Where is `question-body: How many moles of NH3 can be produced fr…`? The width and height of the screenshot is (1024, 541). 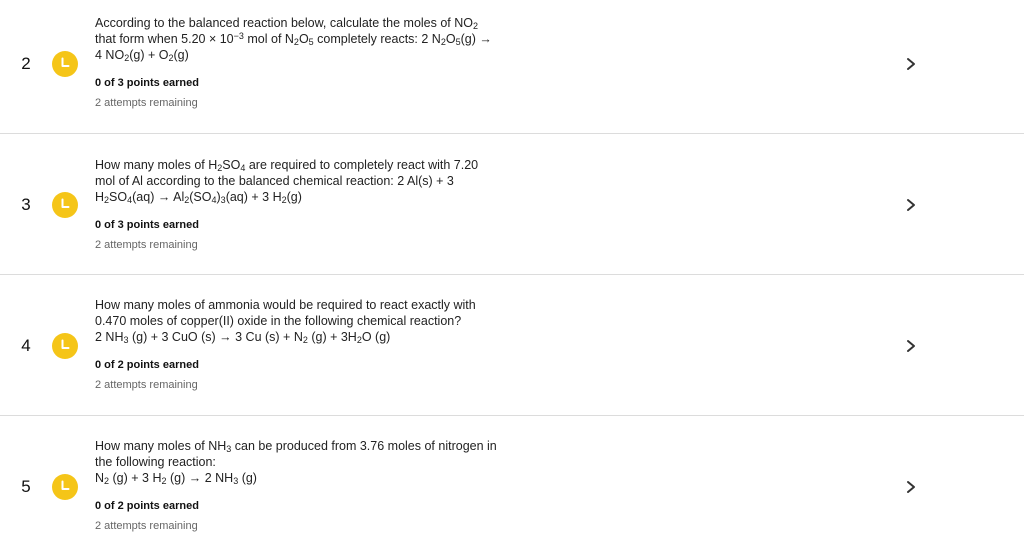
question-body: How many moles of NH3 can be produced fr… is located at coordinates (305, 485).